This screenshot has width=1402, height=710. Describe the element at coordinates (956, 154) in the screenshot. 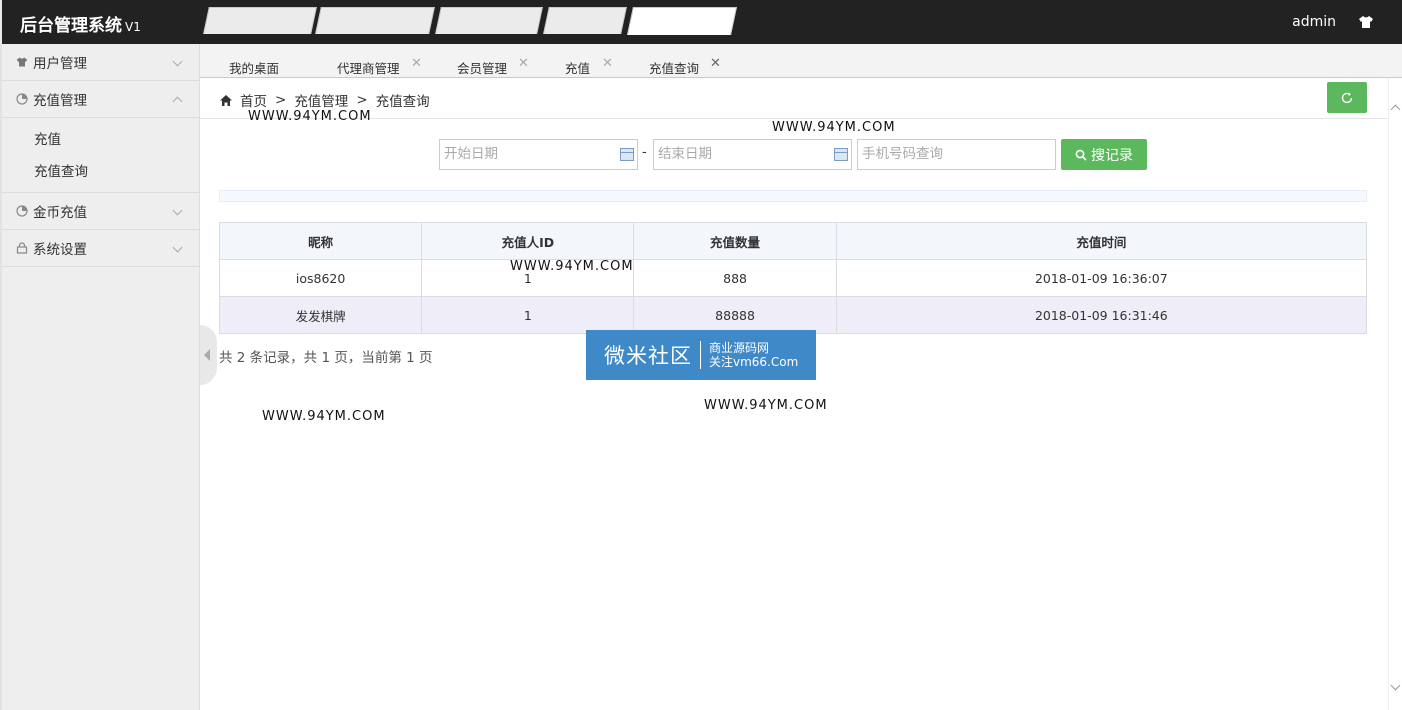

I see `phone-search-input: 手机号码查询` at that location.